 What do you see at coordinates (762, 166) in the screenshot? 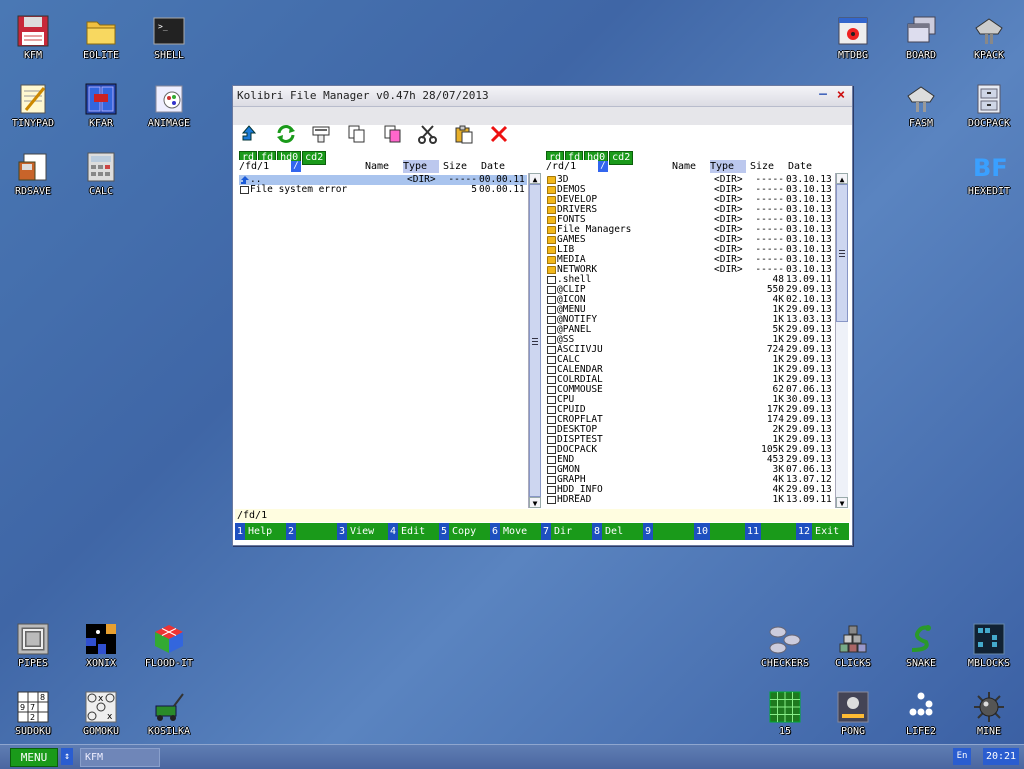
I see `right-col-size: Size` at bounding box center [762, 166].